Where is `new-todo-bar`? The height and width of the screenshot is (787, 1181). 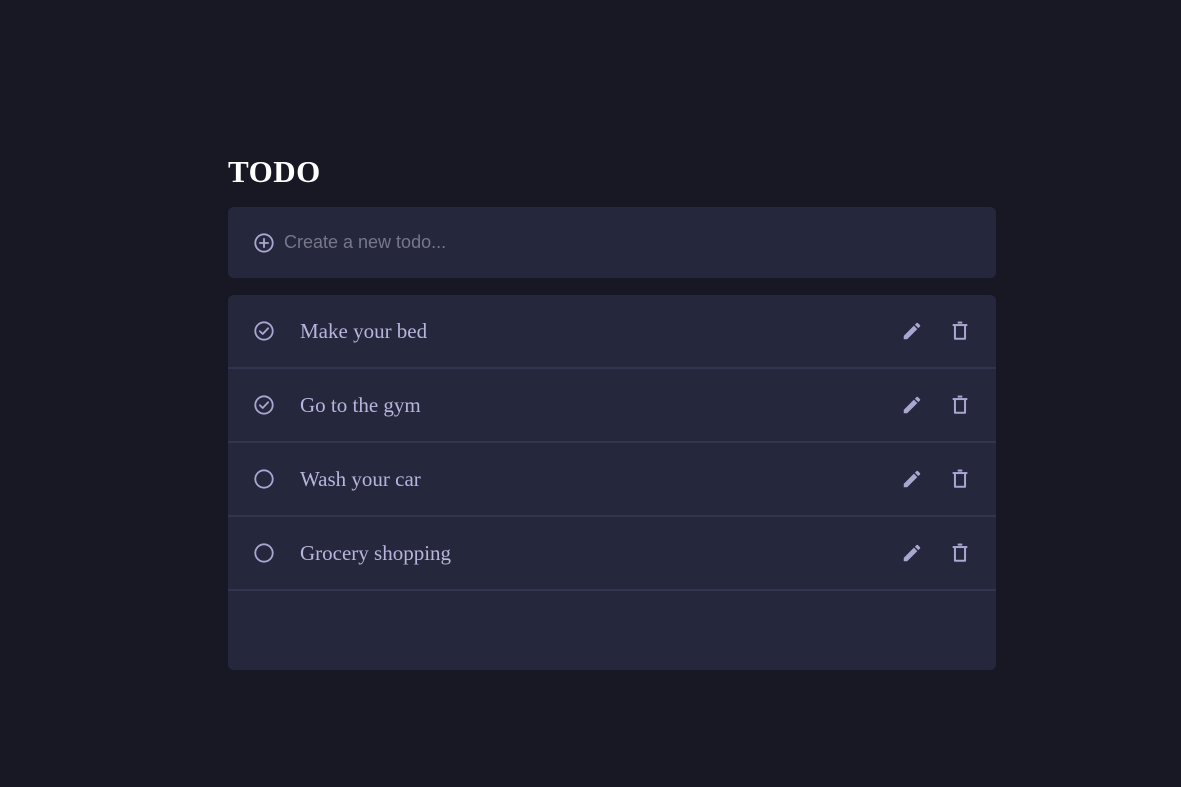 new-todo-bar is located at coordinates (612, 242).